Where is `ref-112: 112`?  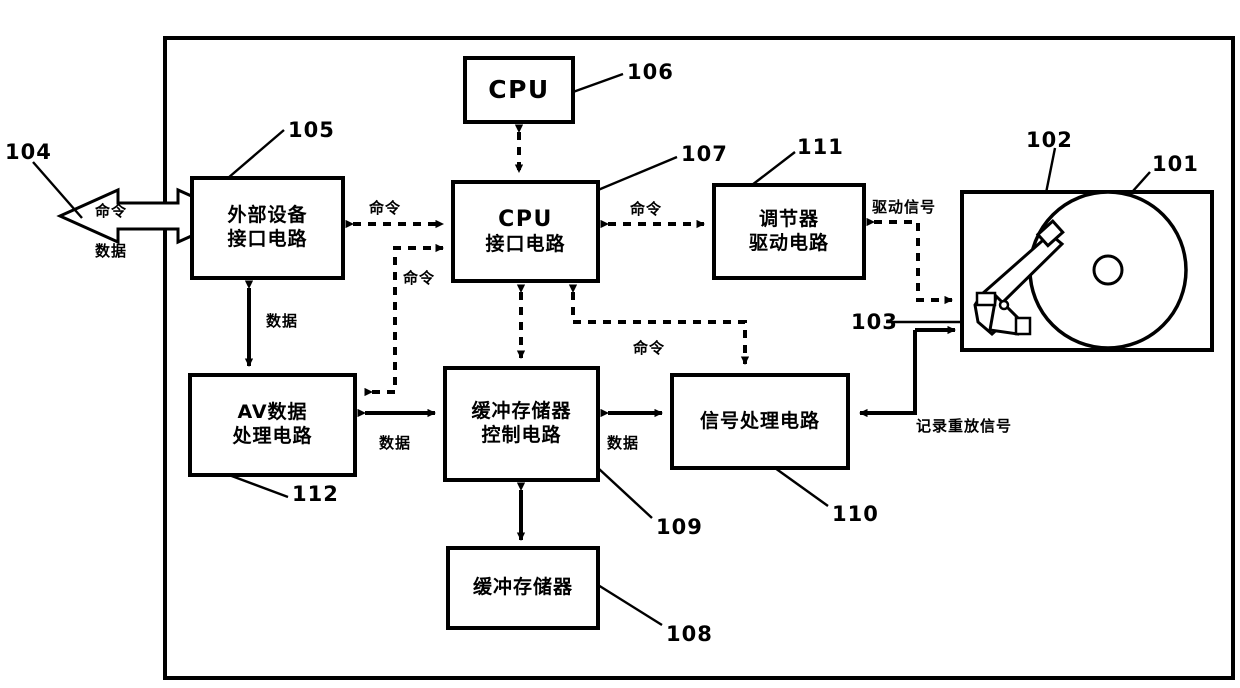 ref-112: 112 is located at coordinates (315, 494).